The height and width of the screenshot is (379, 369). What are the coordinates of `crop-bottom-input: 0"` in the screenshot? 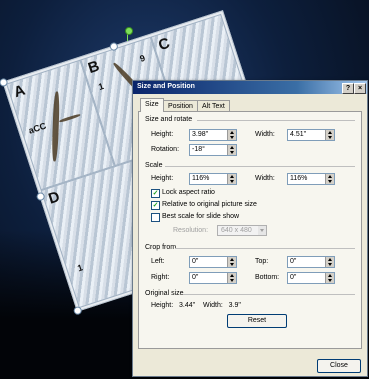 It's located at (311, 278).